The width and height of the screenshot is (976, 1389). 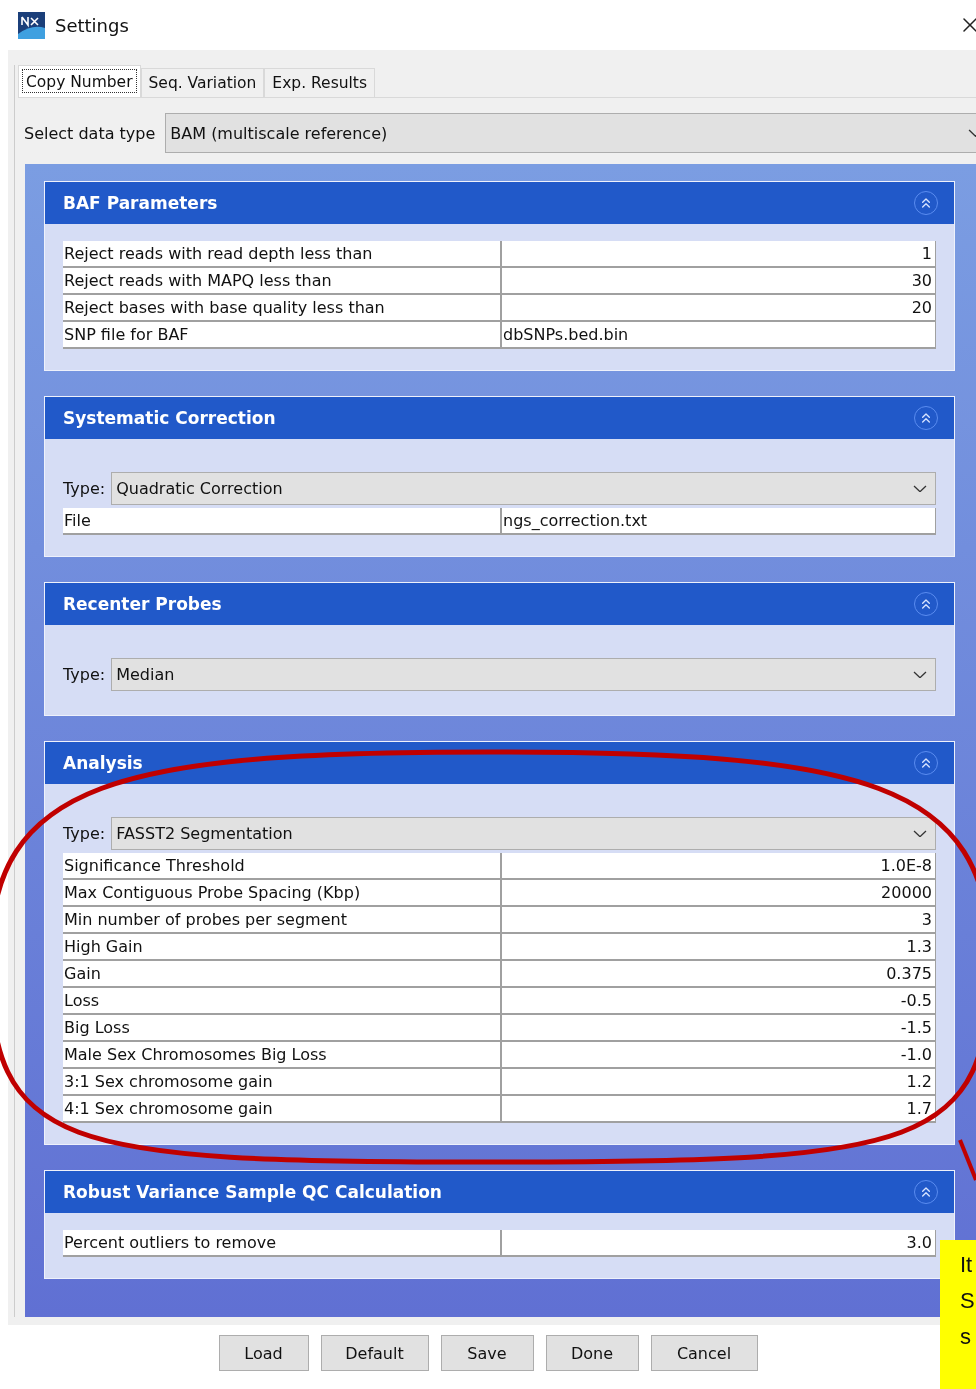 I want to click on value-field: 20, so click(x=718, y=307).